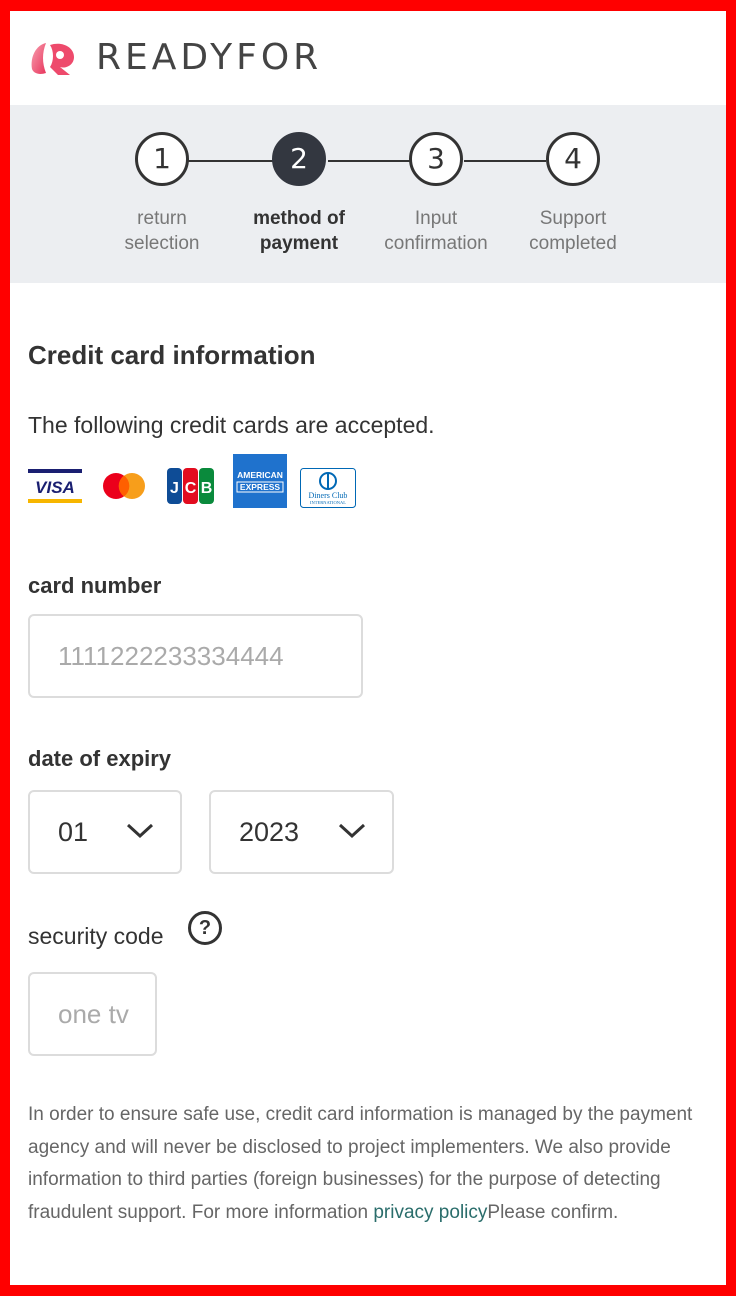 The height and width of the screenshot is (1296, 736). I want to click on step-number: 1, so click(162, 159).